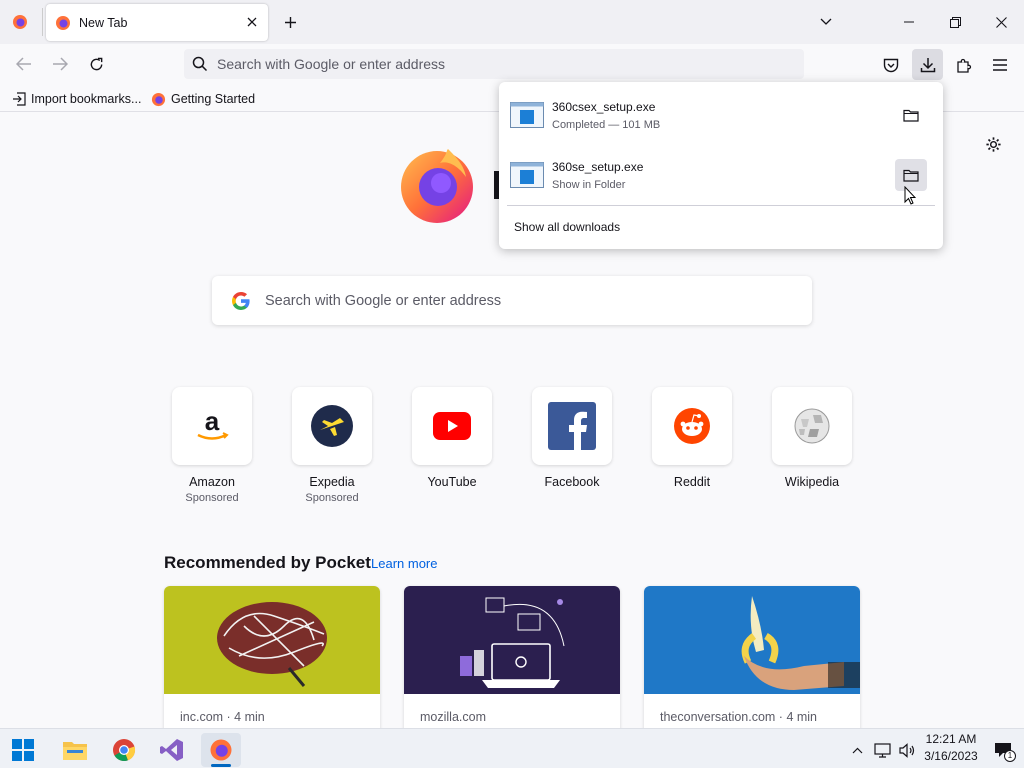 Image resolution: width=1024 pixels, height=768 pixels. Describe the element at coordinates (589, 184) in the screenshot. I see `download-status: Show in Folder` at that location.